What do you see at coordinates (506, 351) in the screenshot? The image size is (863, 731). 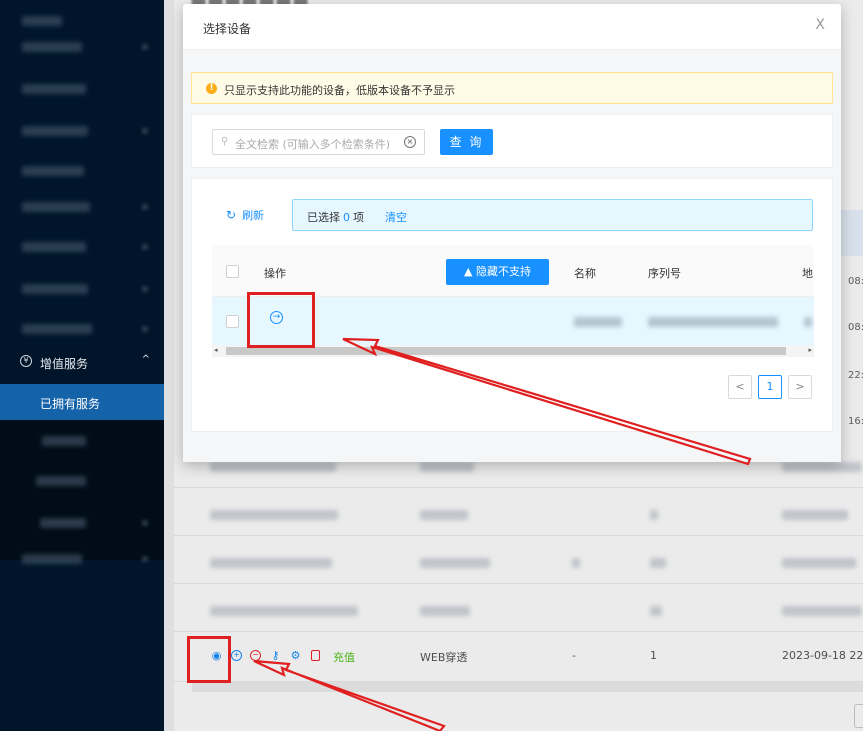 I see `scrollbar-thumb` at bounding box center [506, 351].